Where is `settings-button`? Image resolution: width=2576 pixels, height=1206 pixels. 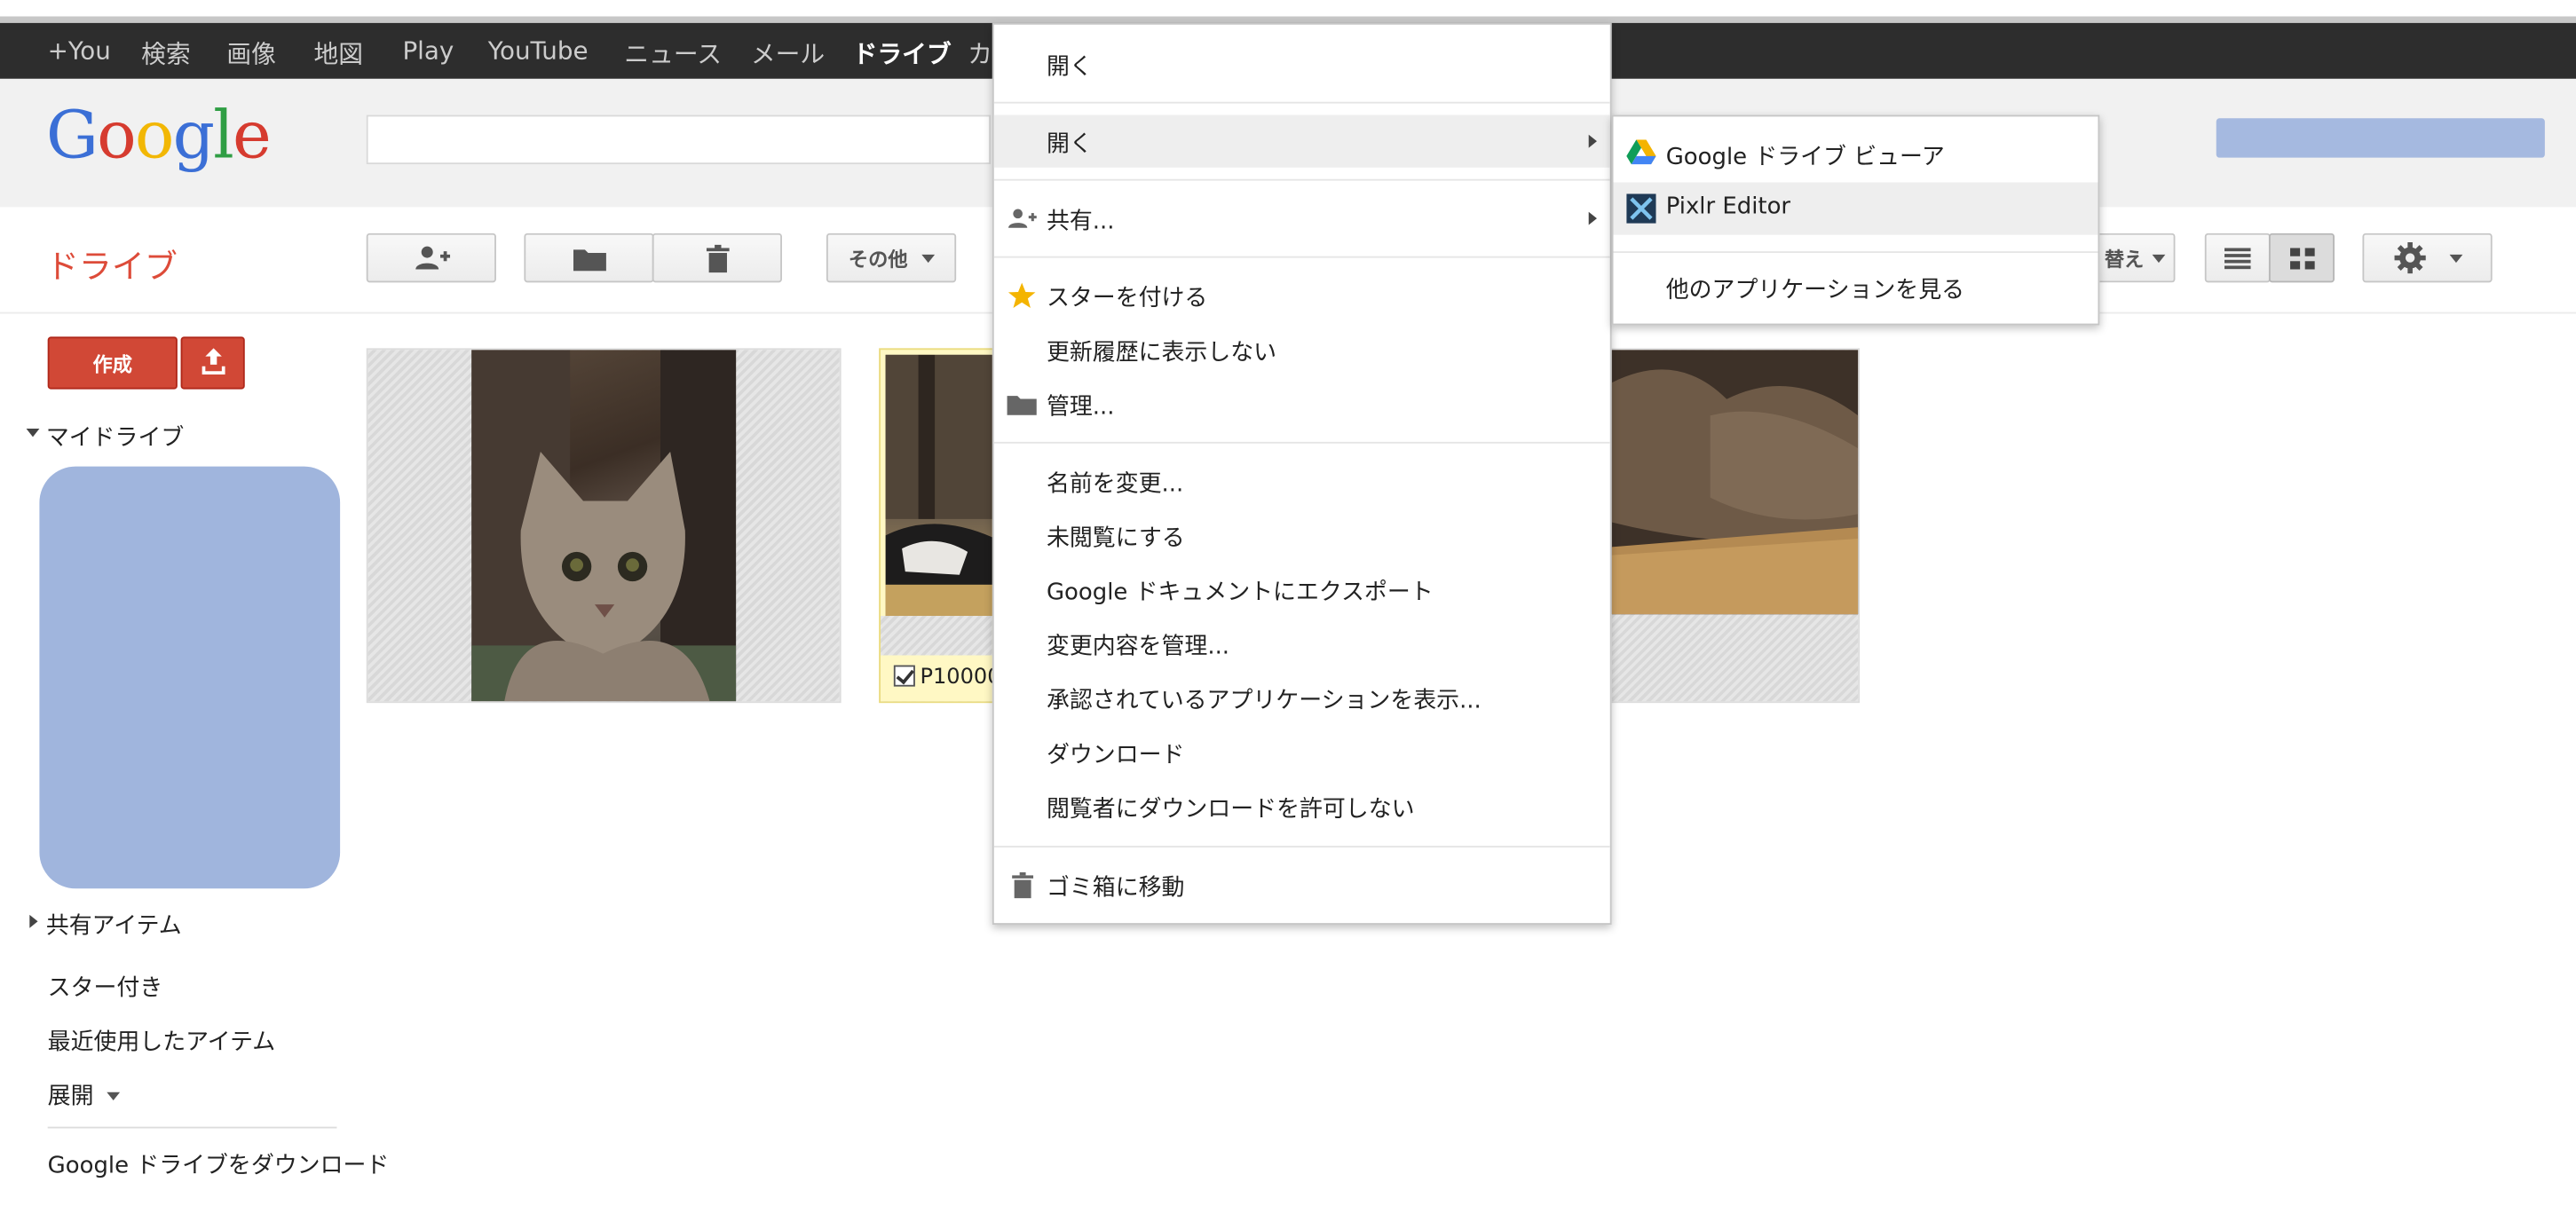 settings-button is located at coordinates (2427, 258).